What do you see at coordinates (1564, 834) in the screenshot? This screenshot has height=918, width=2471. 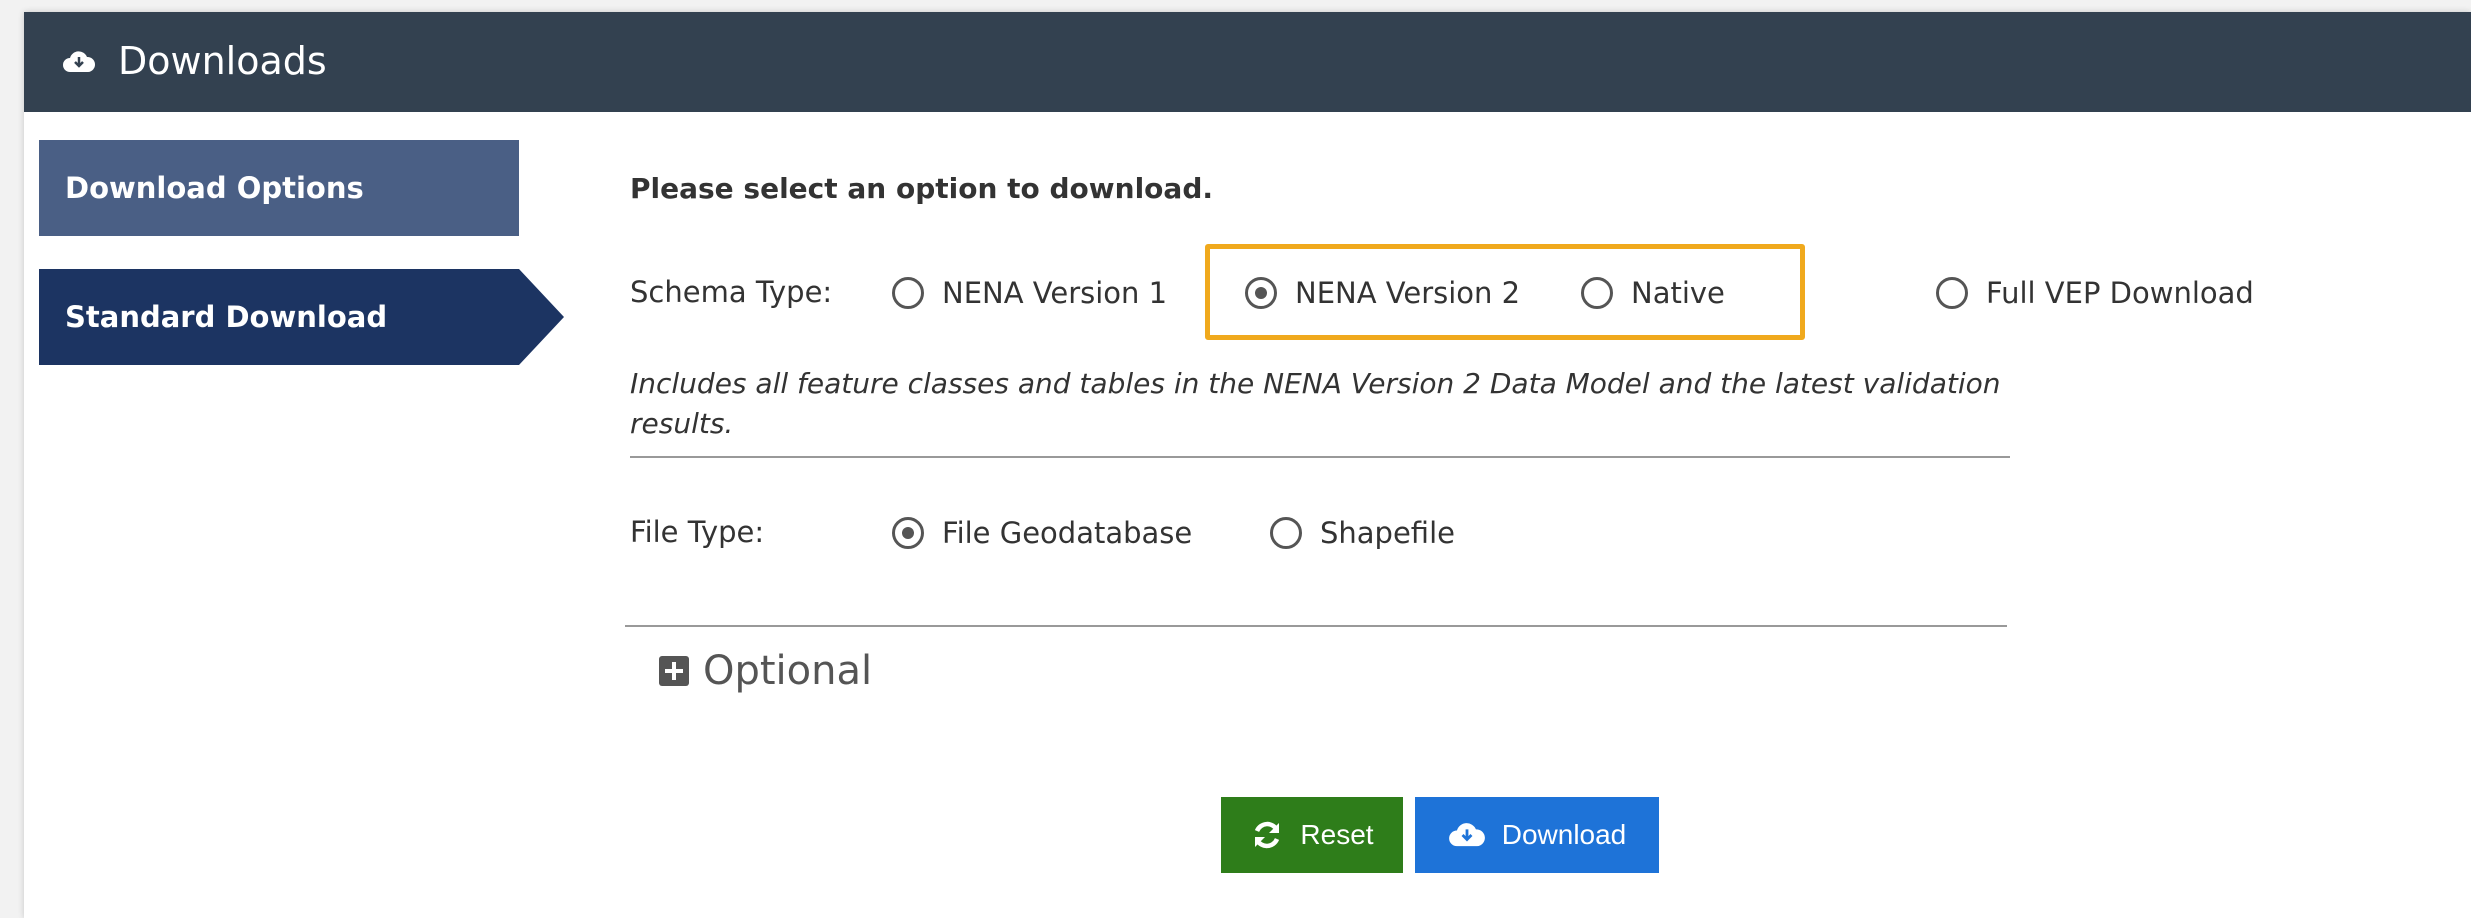 I see `button-label: Download` at bounding box center [1564, 834].